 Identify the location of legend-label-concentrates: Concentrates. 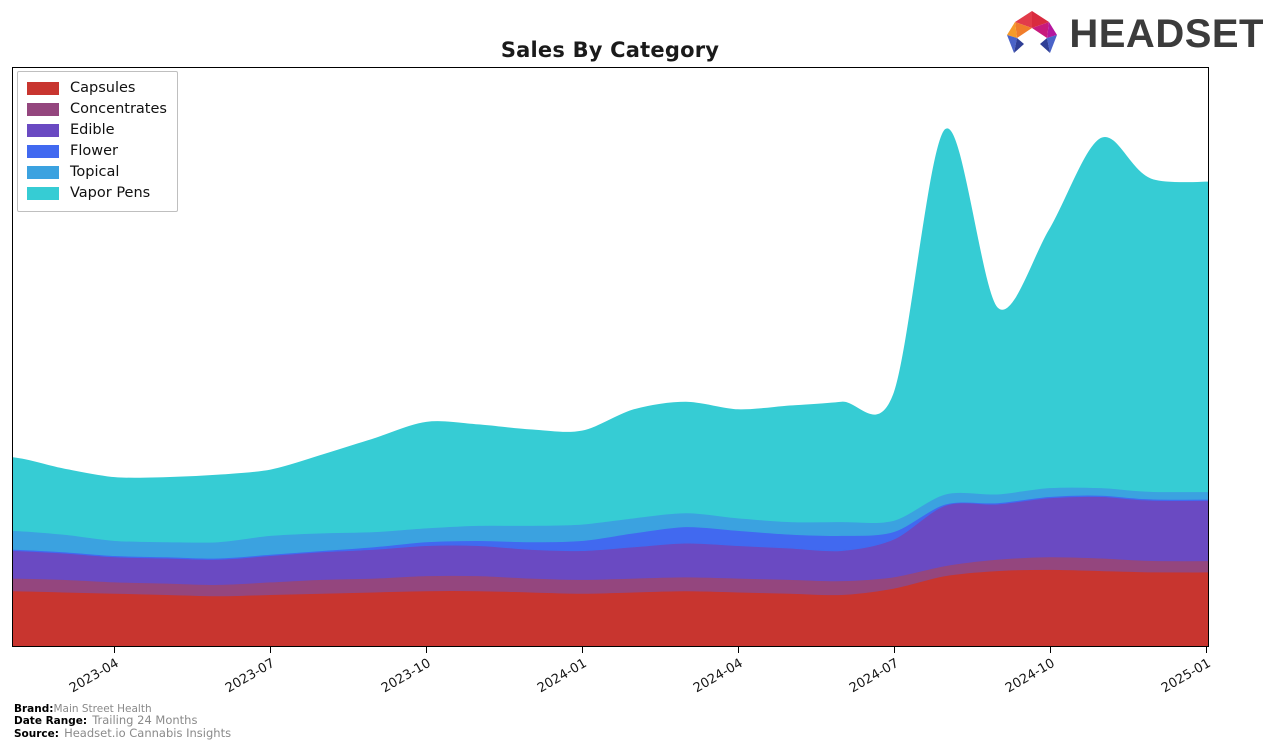
(118, 109).